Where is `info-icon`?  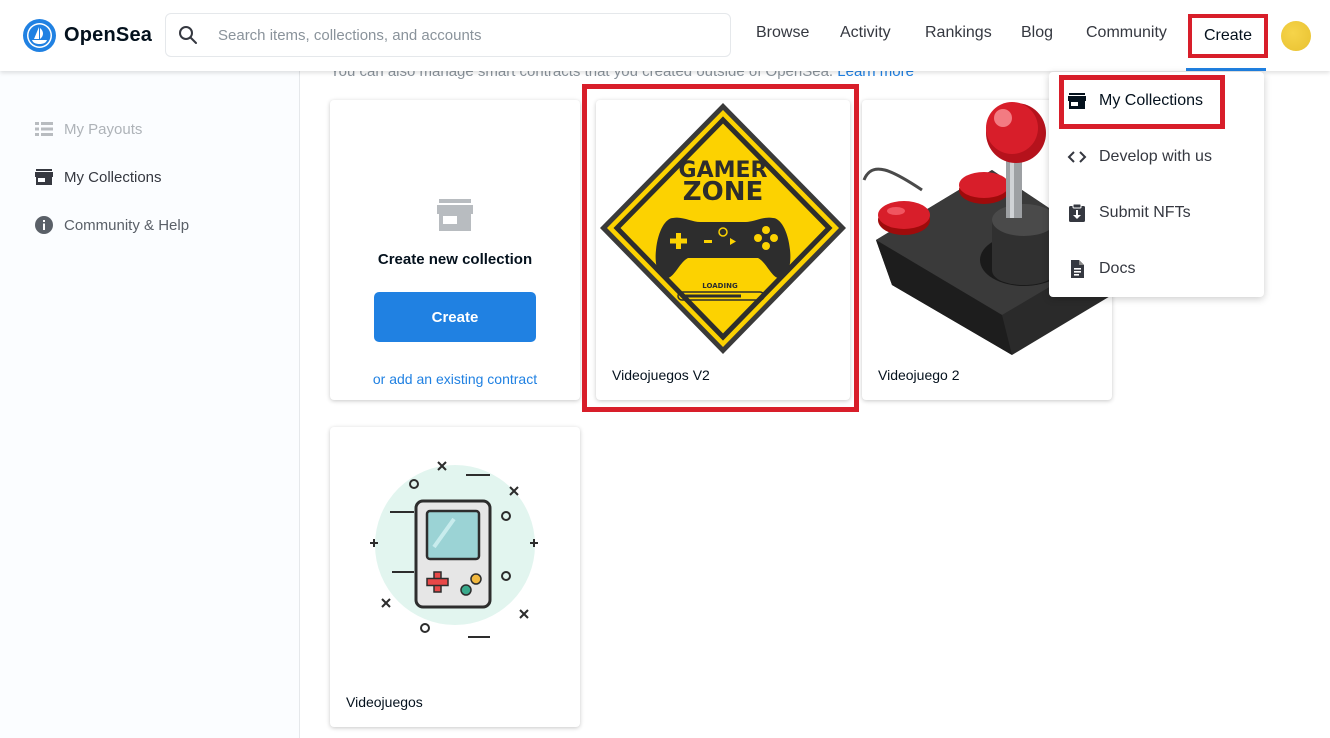 info-icon is located at coordinates (44, 225).